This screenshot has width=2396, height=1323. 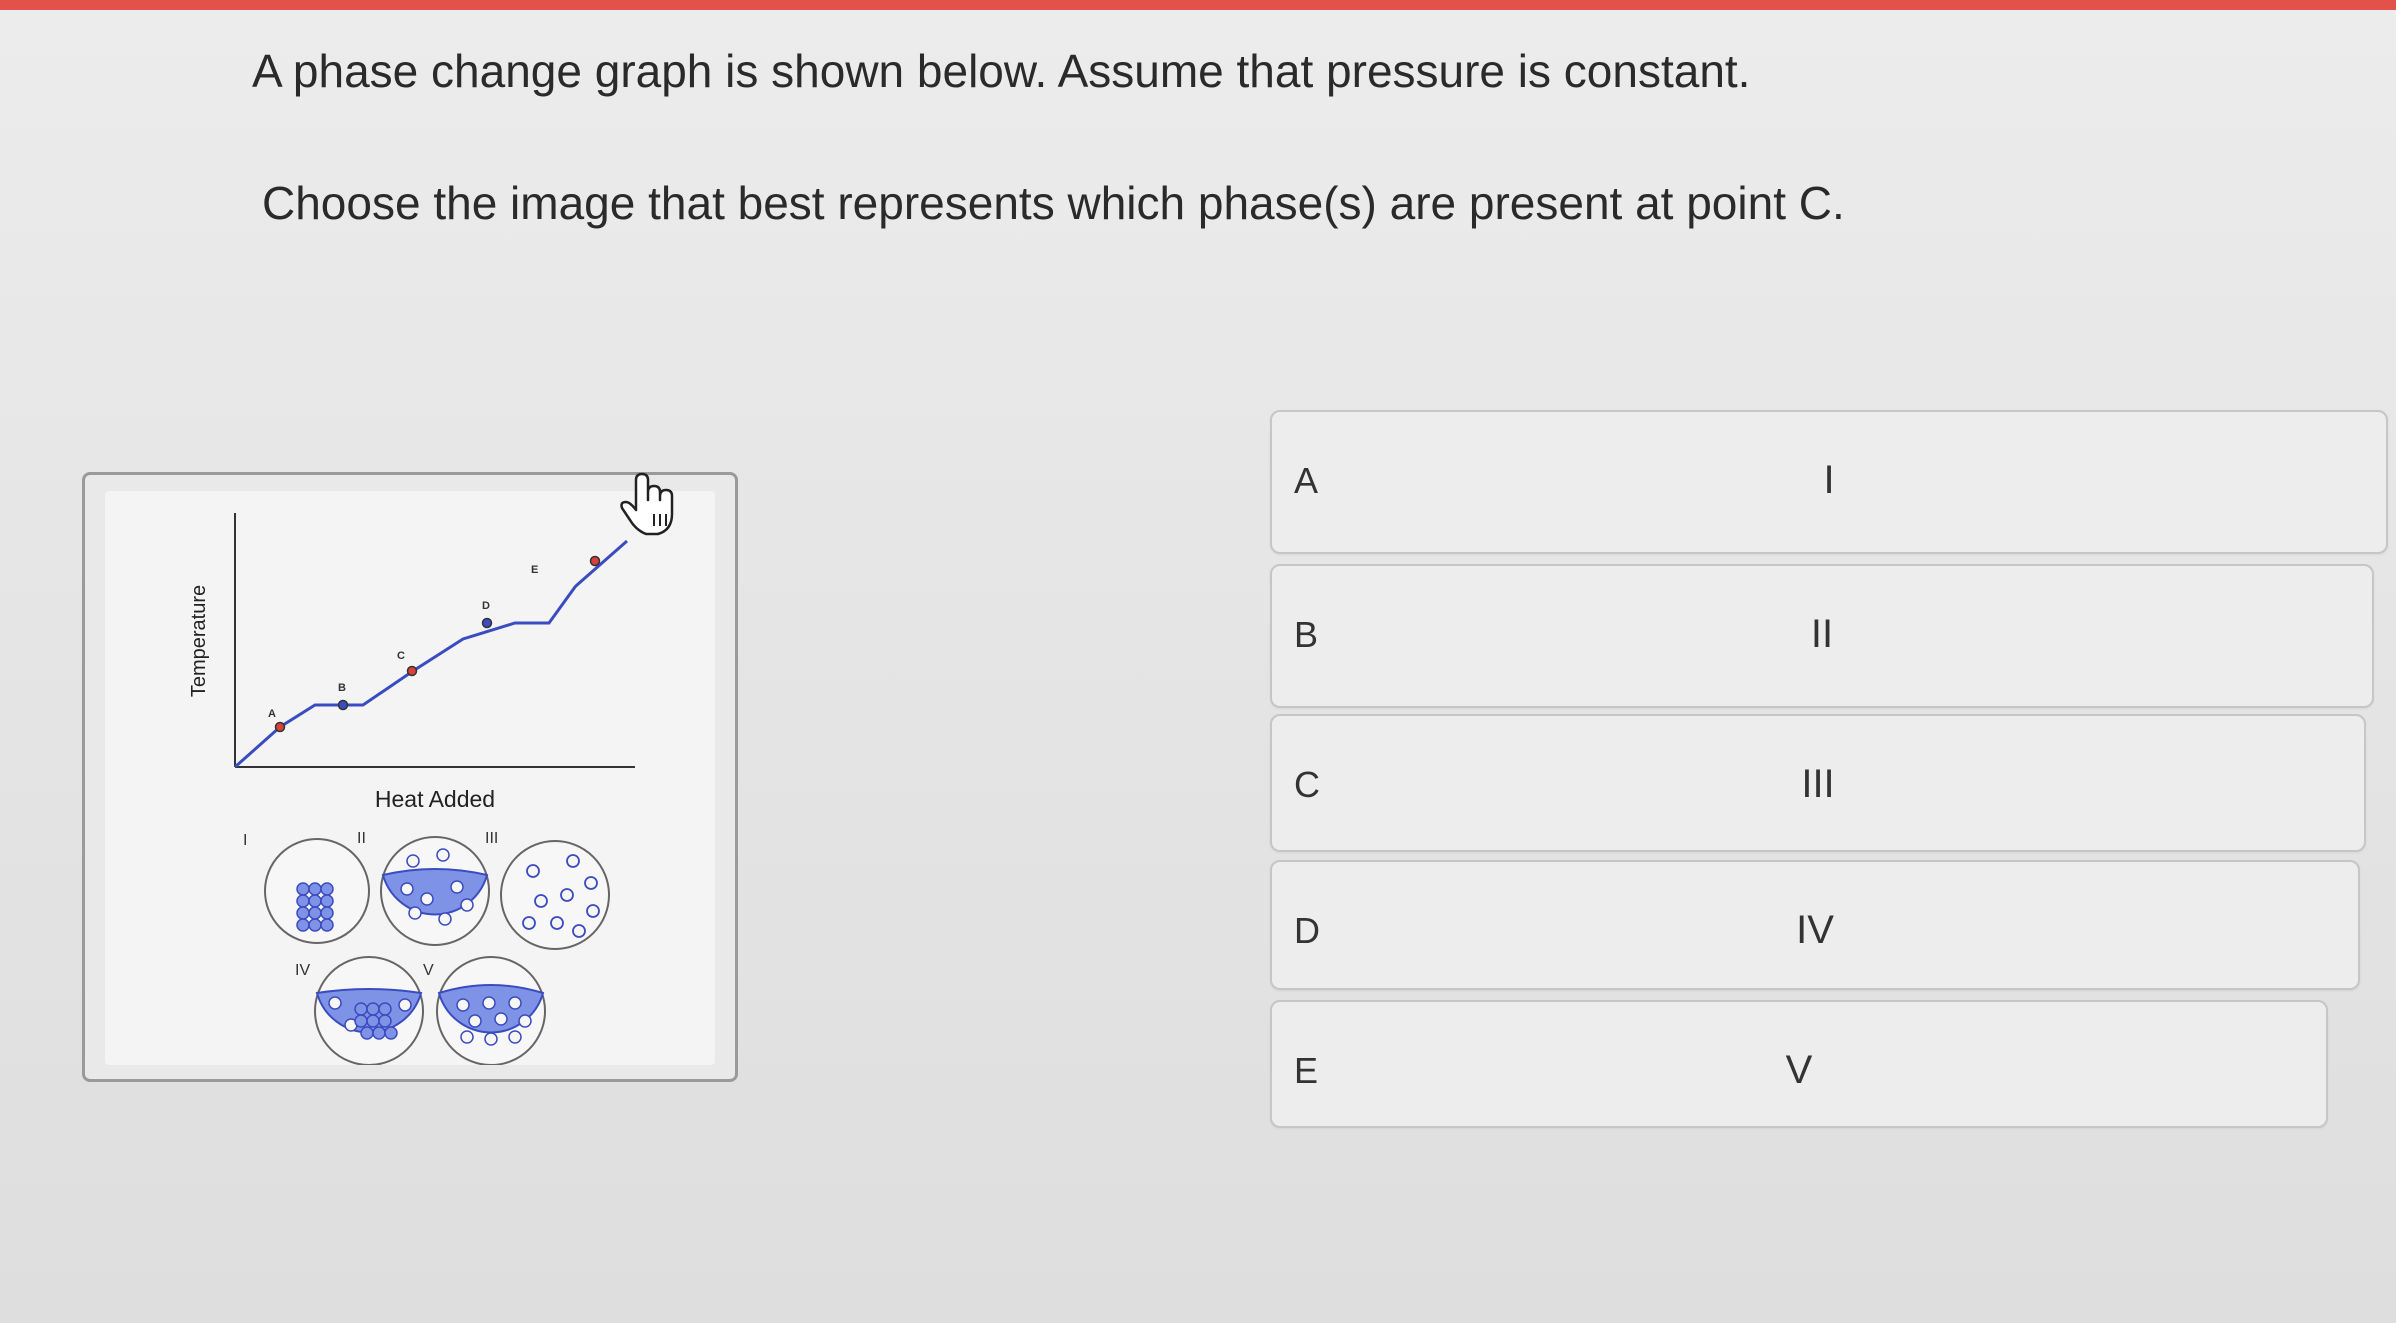 What do you see at coordinates (245, 840) in the screenshot?
I see `circle-label-i: I` at bounding box center [245, 840].